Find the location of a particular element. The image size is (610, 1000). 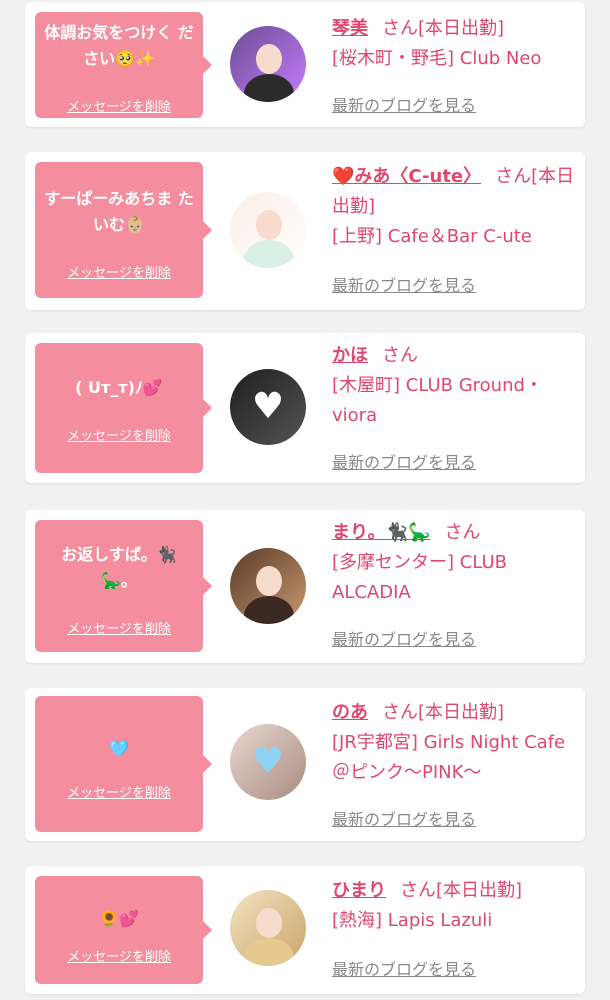

cast-info: ❤️みあ〈C-ute〉 さん[本日出勤] [上野] Cafe＆Bar C-ute is located at coordinates (453, 207).